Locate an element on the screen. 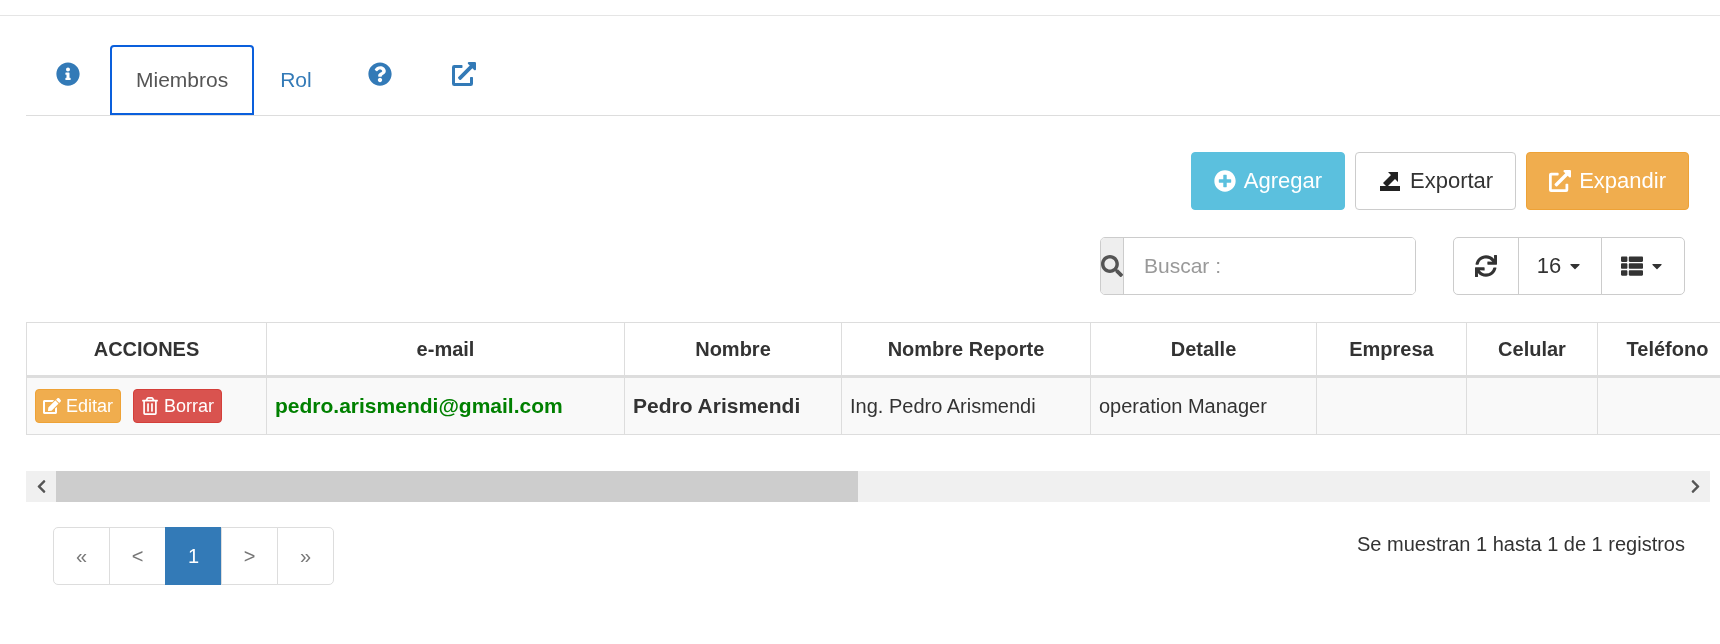 The width and height of the screenshot is (1720, 644). report-name-text: Ing. Pedro Arismendi is located at coordinates (943, 405).